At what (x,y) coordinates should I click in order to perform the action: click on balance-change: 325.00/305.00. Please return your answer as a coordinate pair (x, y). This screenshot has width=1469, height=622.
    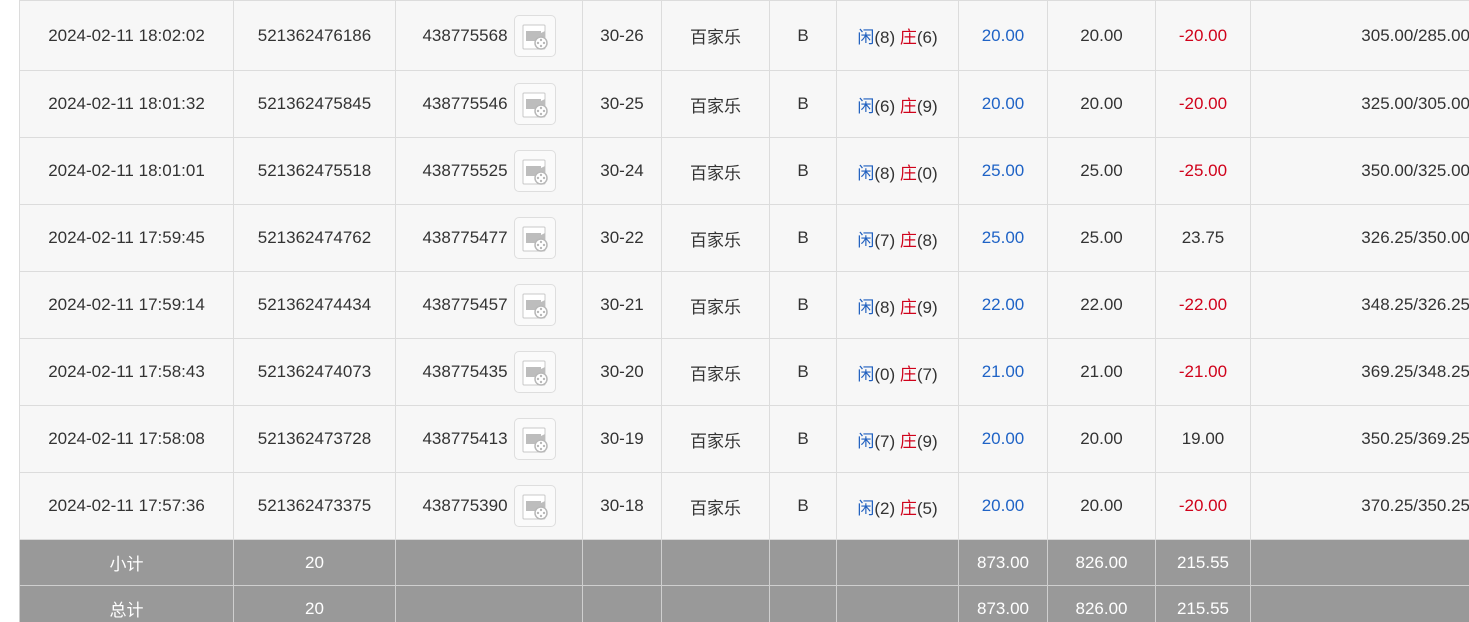
    Looking at the image, I should click on (1359, 104).